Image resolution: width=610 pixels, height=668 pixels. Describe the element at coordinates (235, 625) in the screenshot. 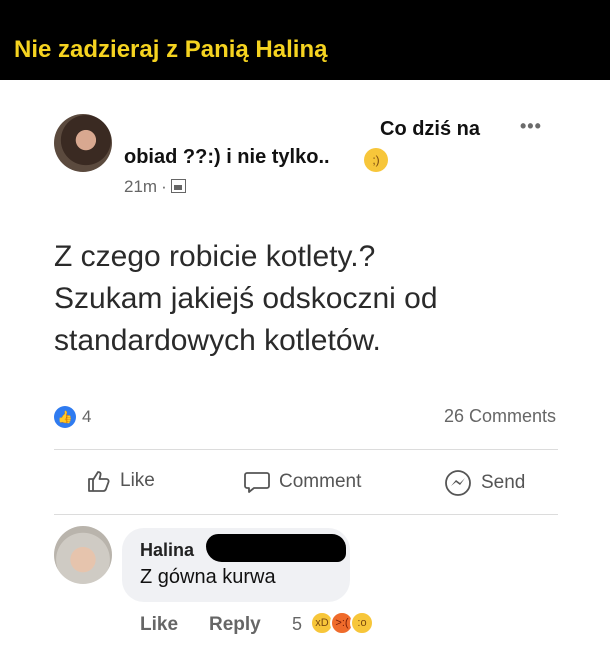

I see `comment-reply-button: Reply` at that location.